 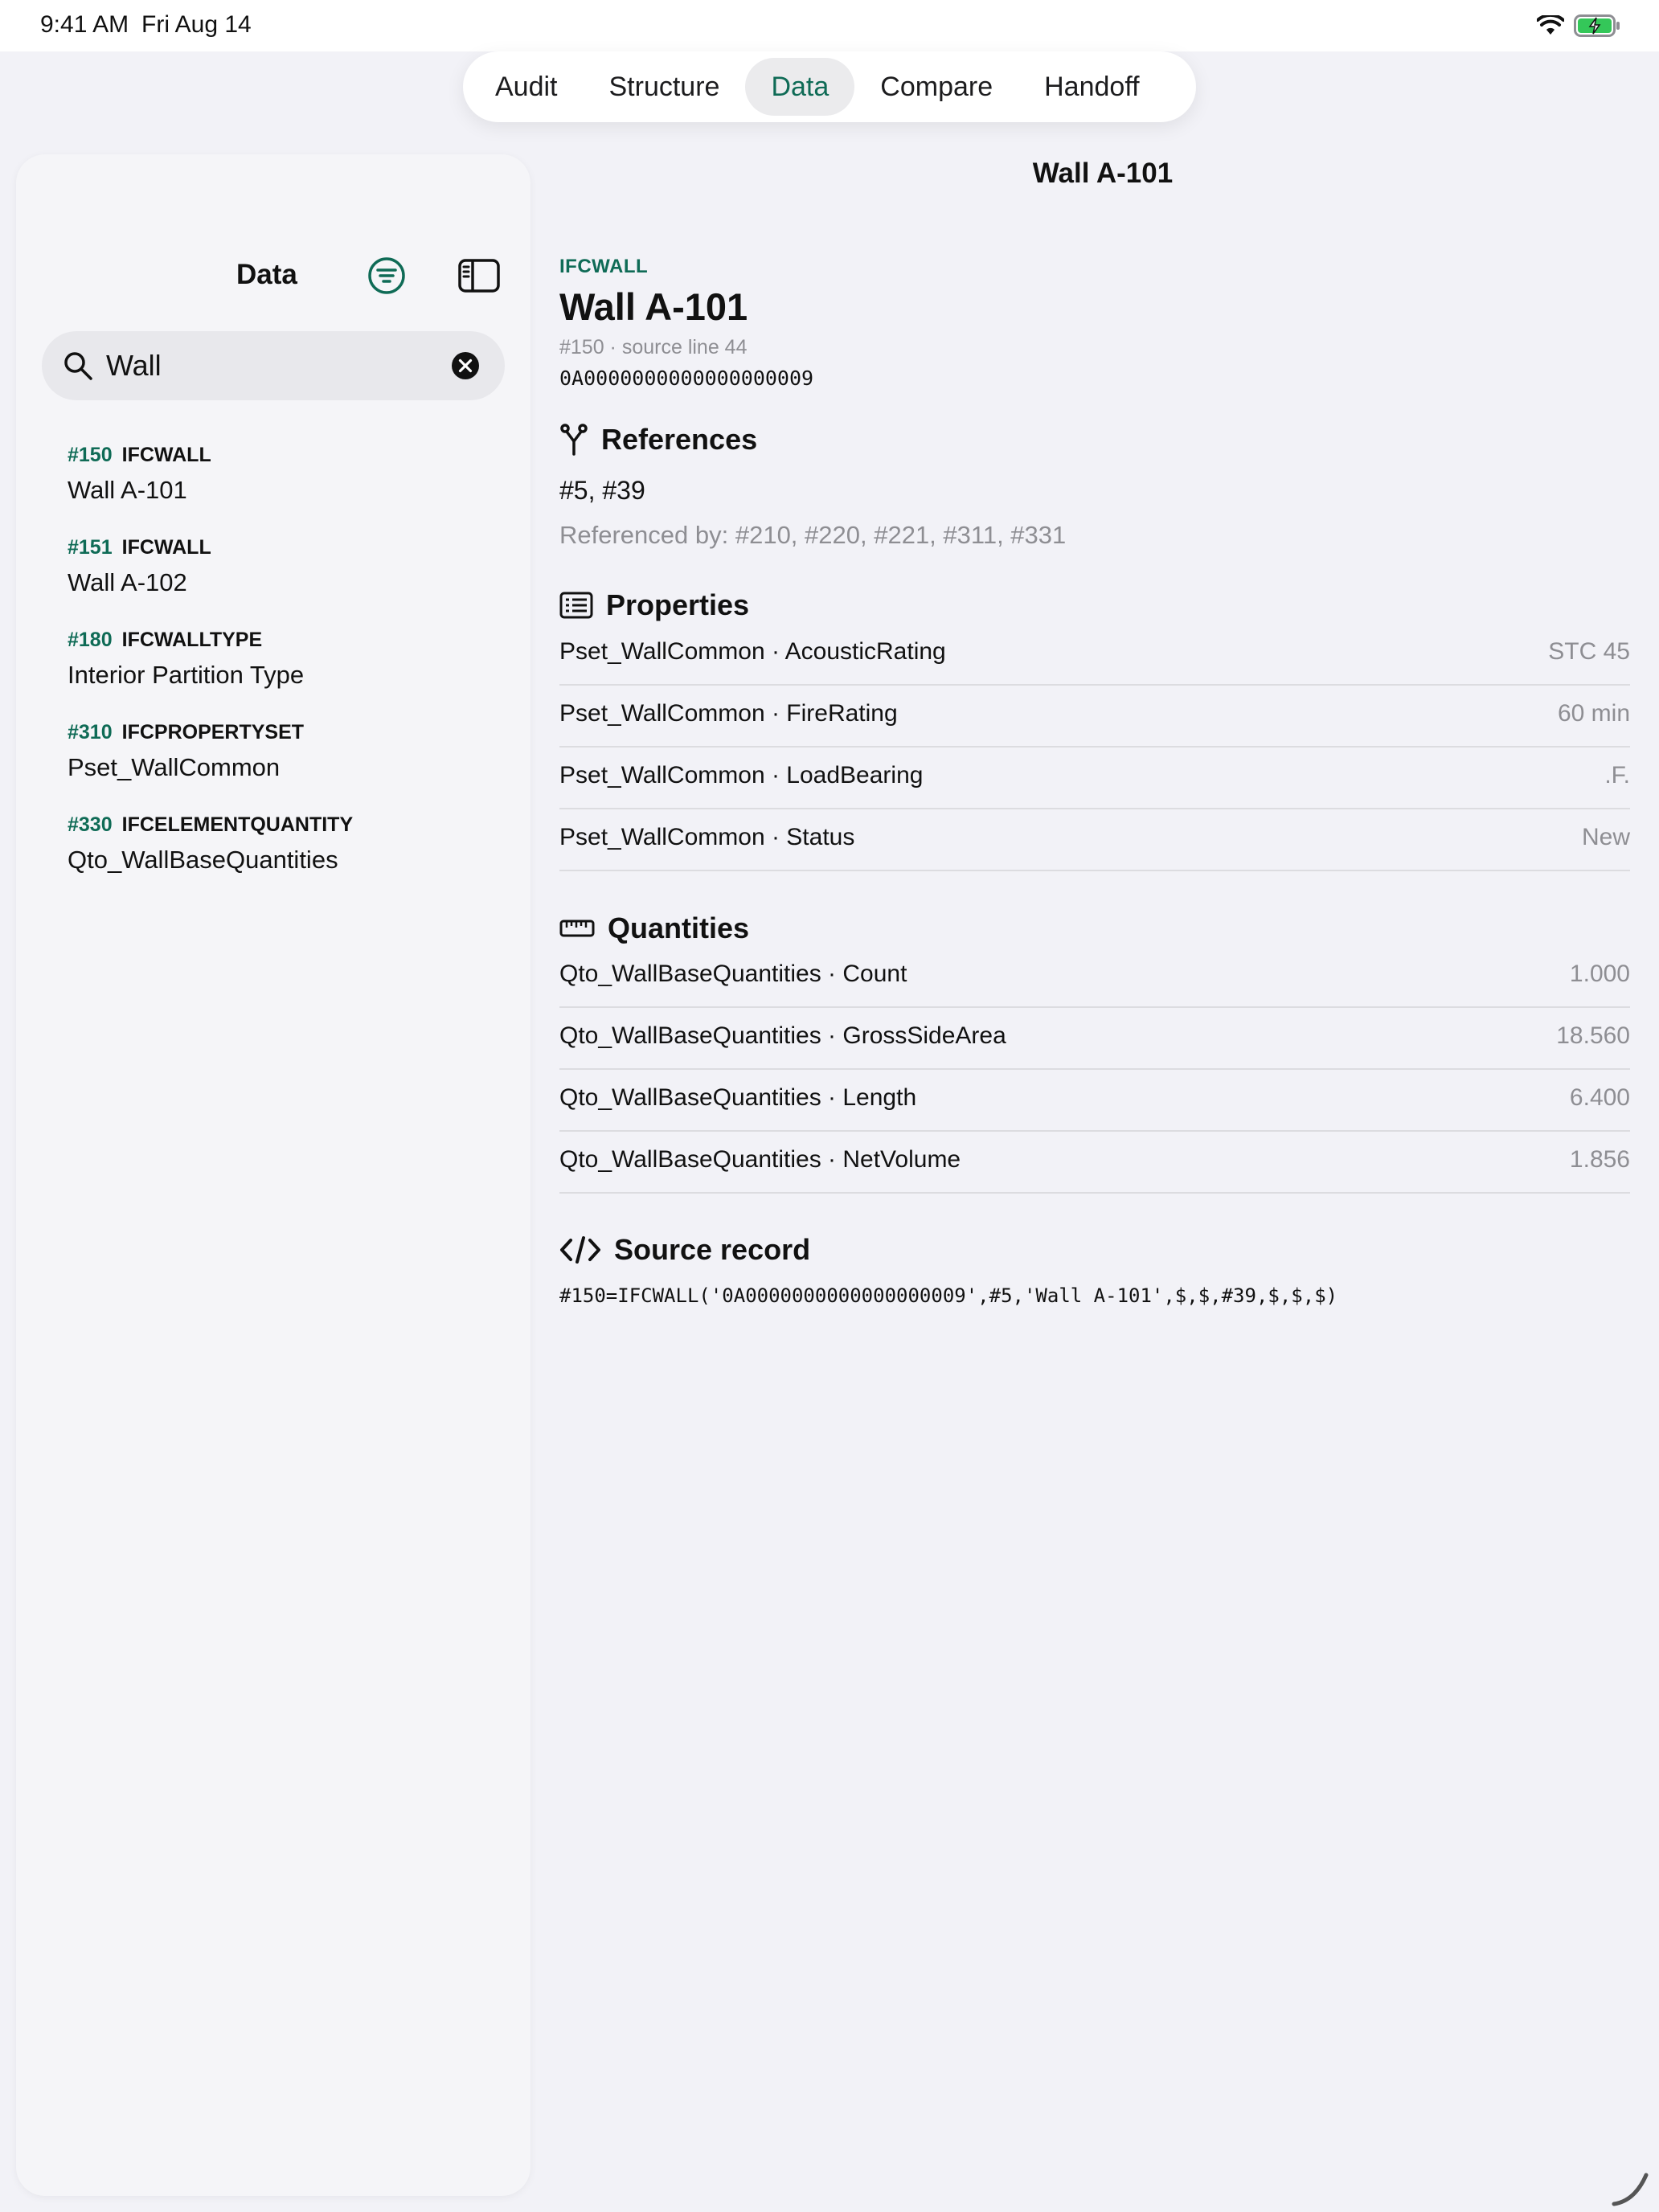 What do you see at coordinates (90, 732) in the screenshot?
I see `result-id: #310` at bounding box center [90, 732].